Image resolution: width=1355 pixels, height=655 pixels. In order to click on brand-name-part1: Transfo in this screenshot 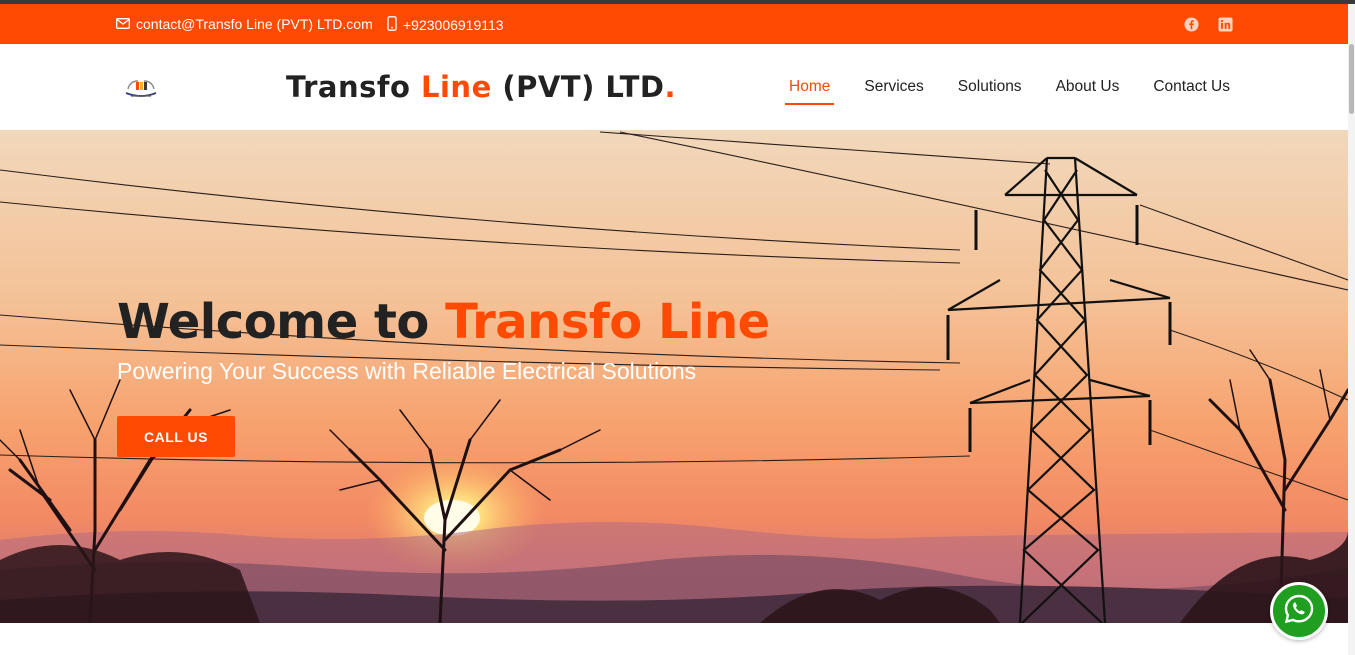, I will do `click(354, 87)`.